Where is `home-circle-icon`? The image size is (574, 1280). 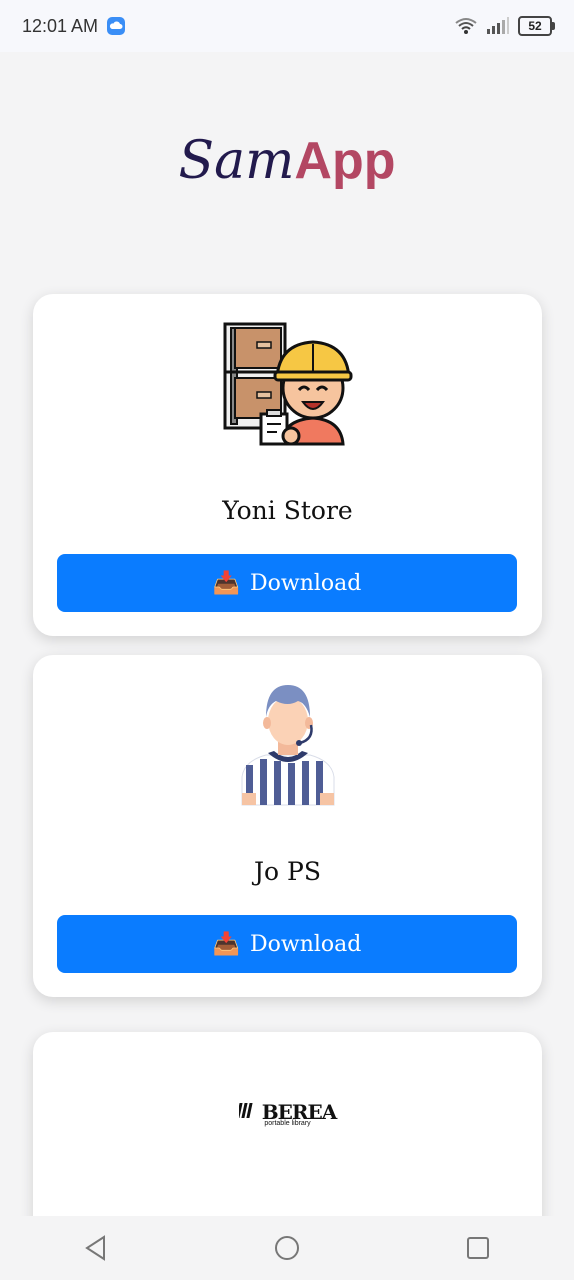 home-circle-icon is located at coordinates (286, 1248).